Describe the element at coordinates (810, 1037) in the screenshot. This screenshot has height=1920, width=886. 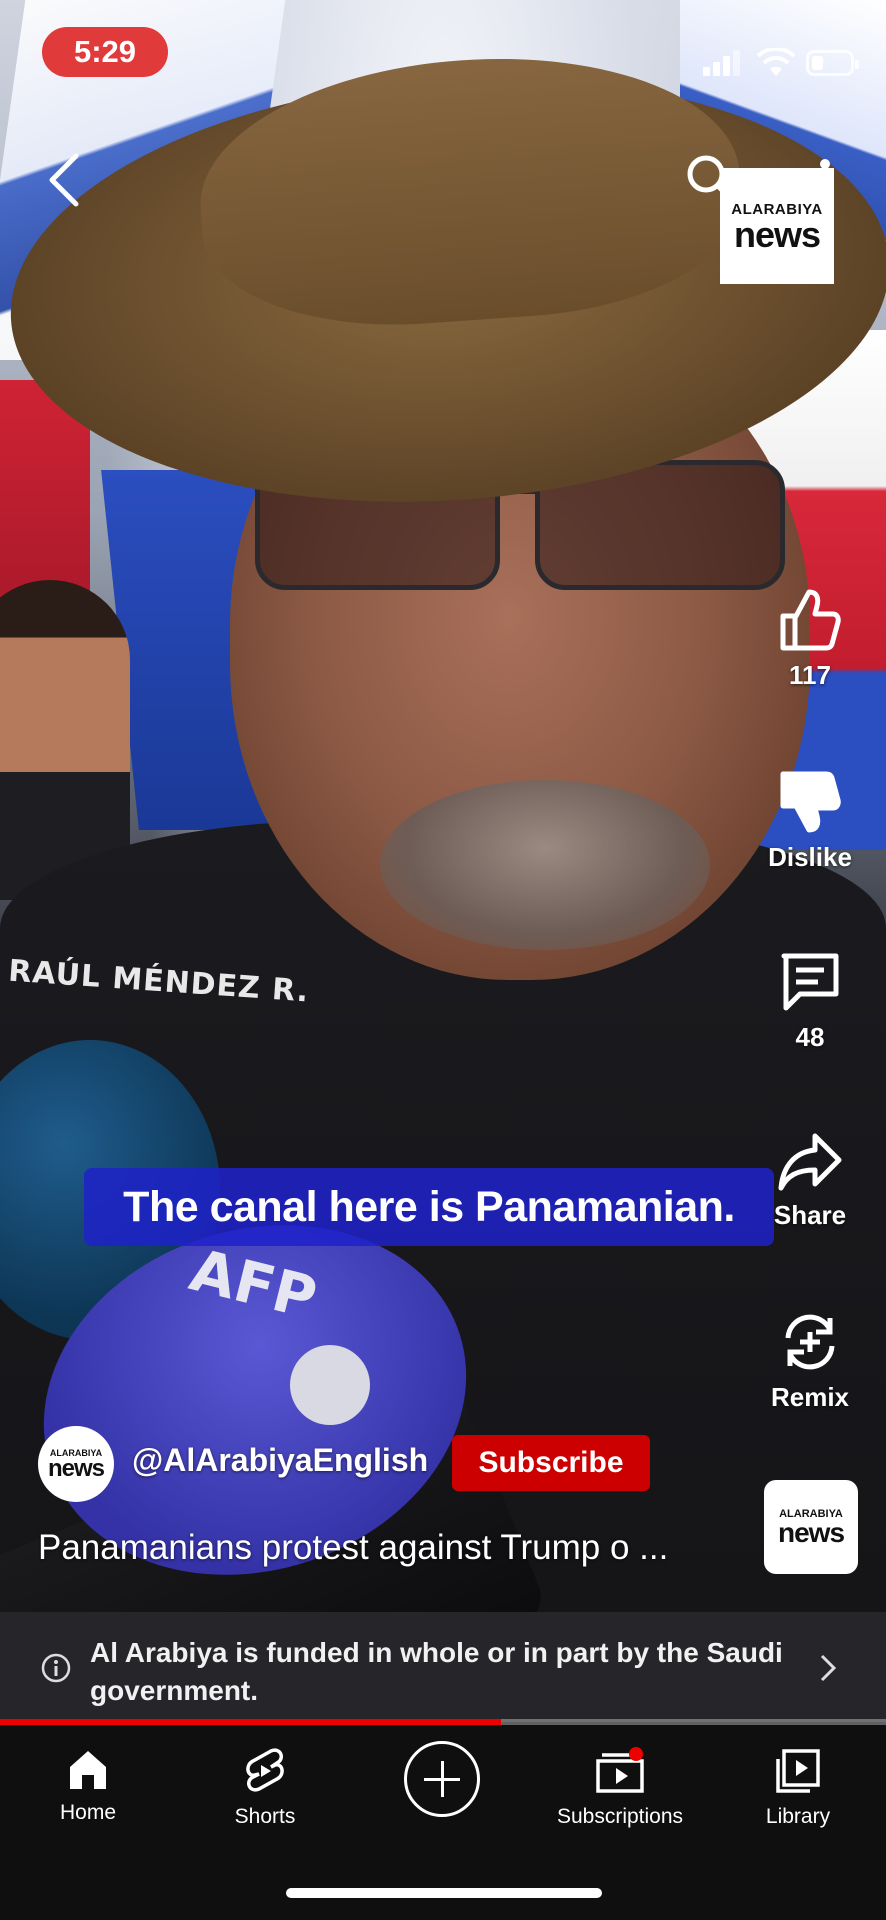
I see `comment-count: 48` at that location.